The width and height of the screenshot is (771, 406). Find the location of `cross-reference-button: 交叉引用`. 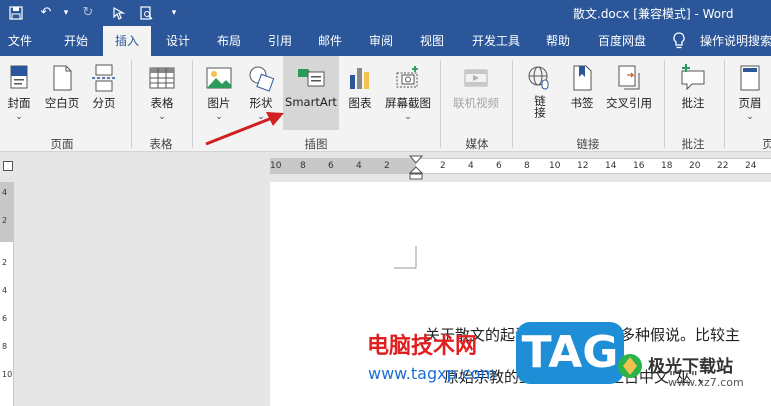

cross-reference-button: 交叉引用 is located at coordinates (629, 94).